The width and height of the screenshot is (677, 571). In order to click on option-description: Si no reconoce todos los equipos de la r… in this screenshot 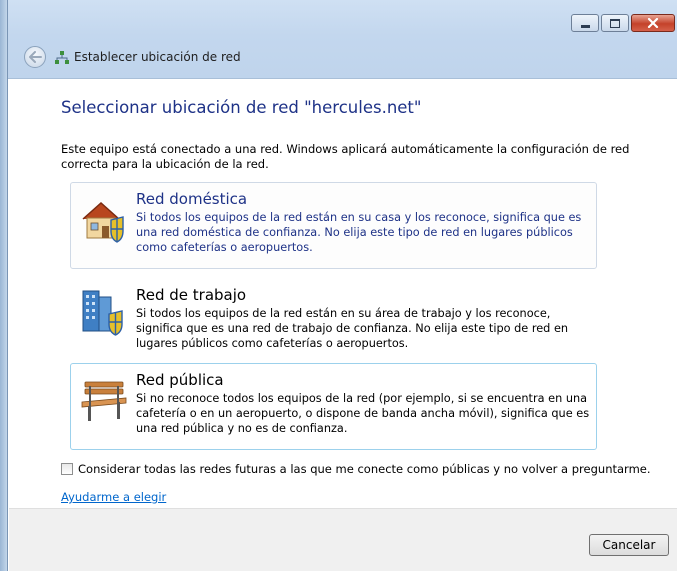, I will do `click(363, 413)`.